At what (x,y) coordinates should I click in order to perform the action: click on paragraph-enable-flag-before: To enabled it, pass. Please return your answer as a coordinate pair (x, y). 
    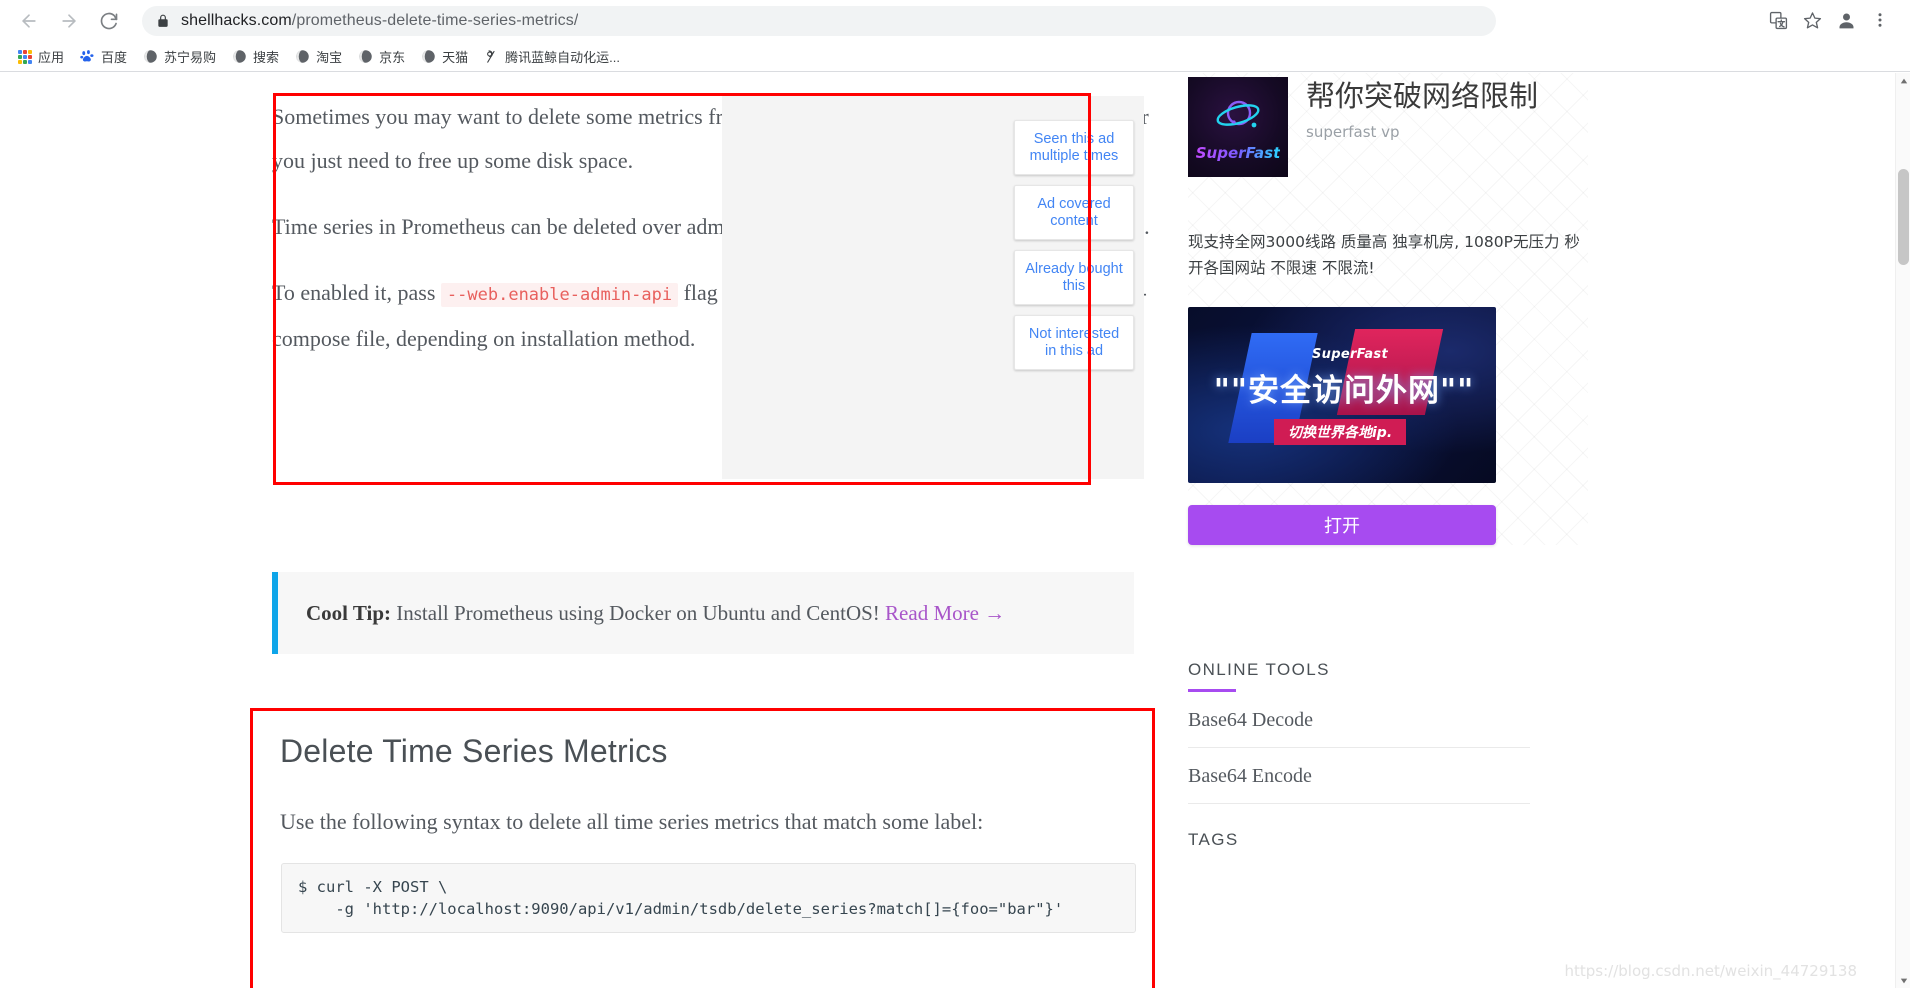
    Looking at the image, I should click on (354, 292).